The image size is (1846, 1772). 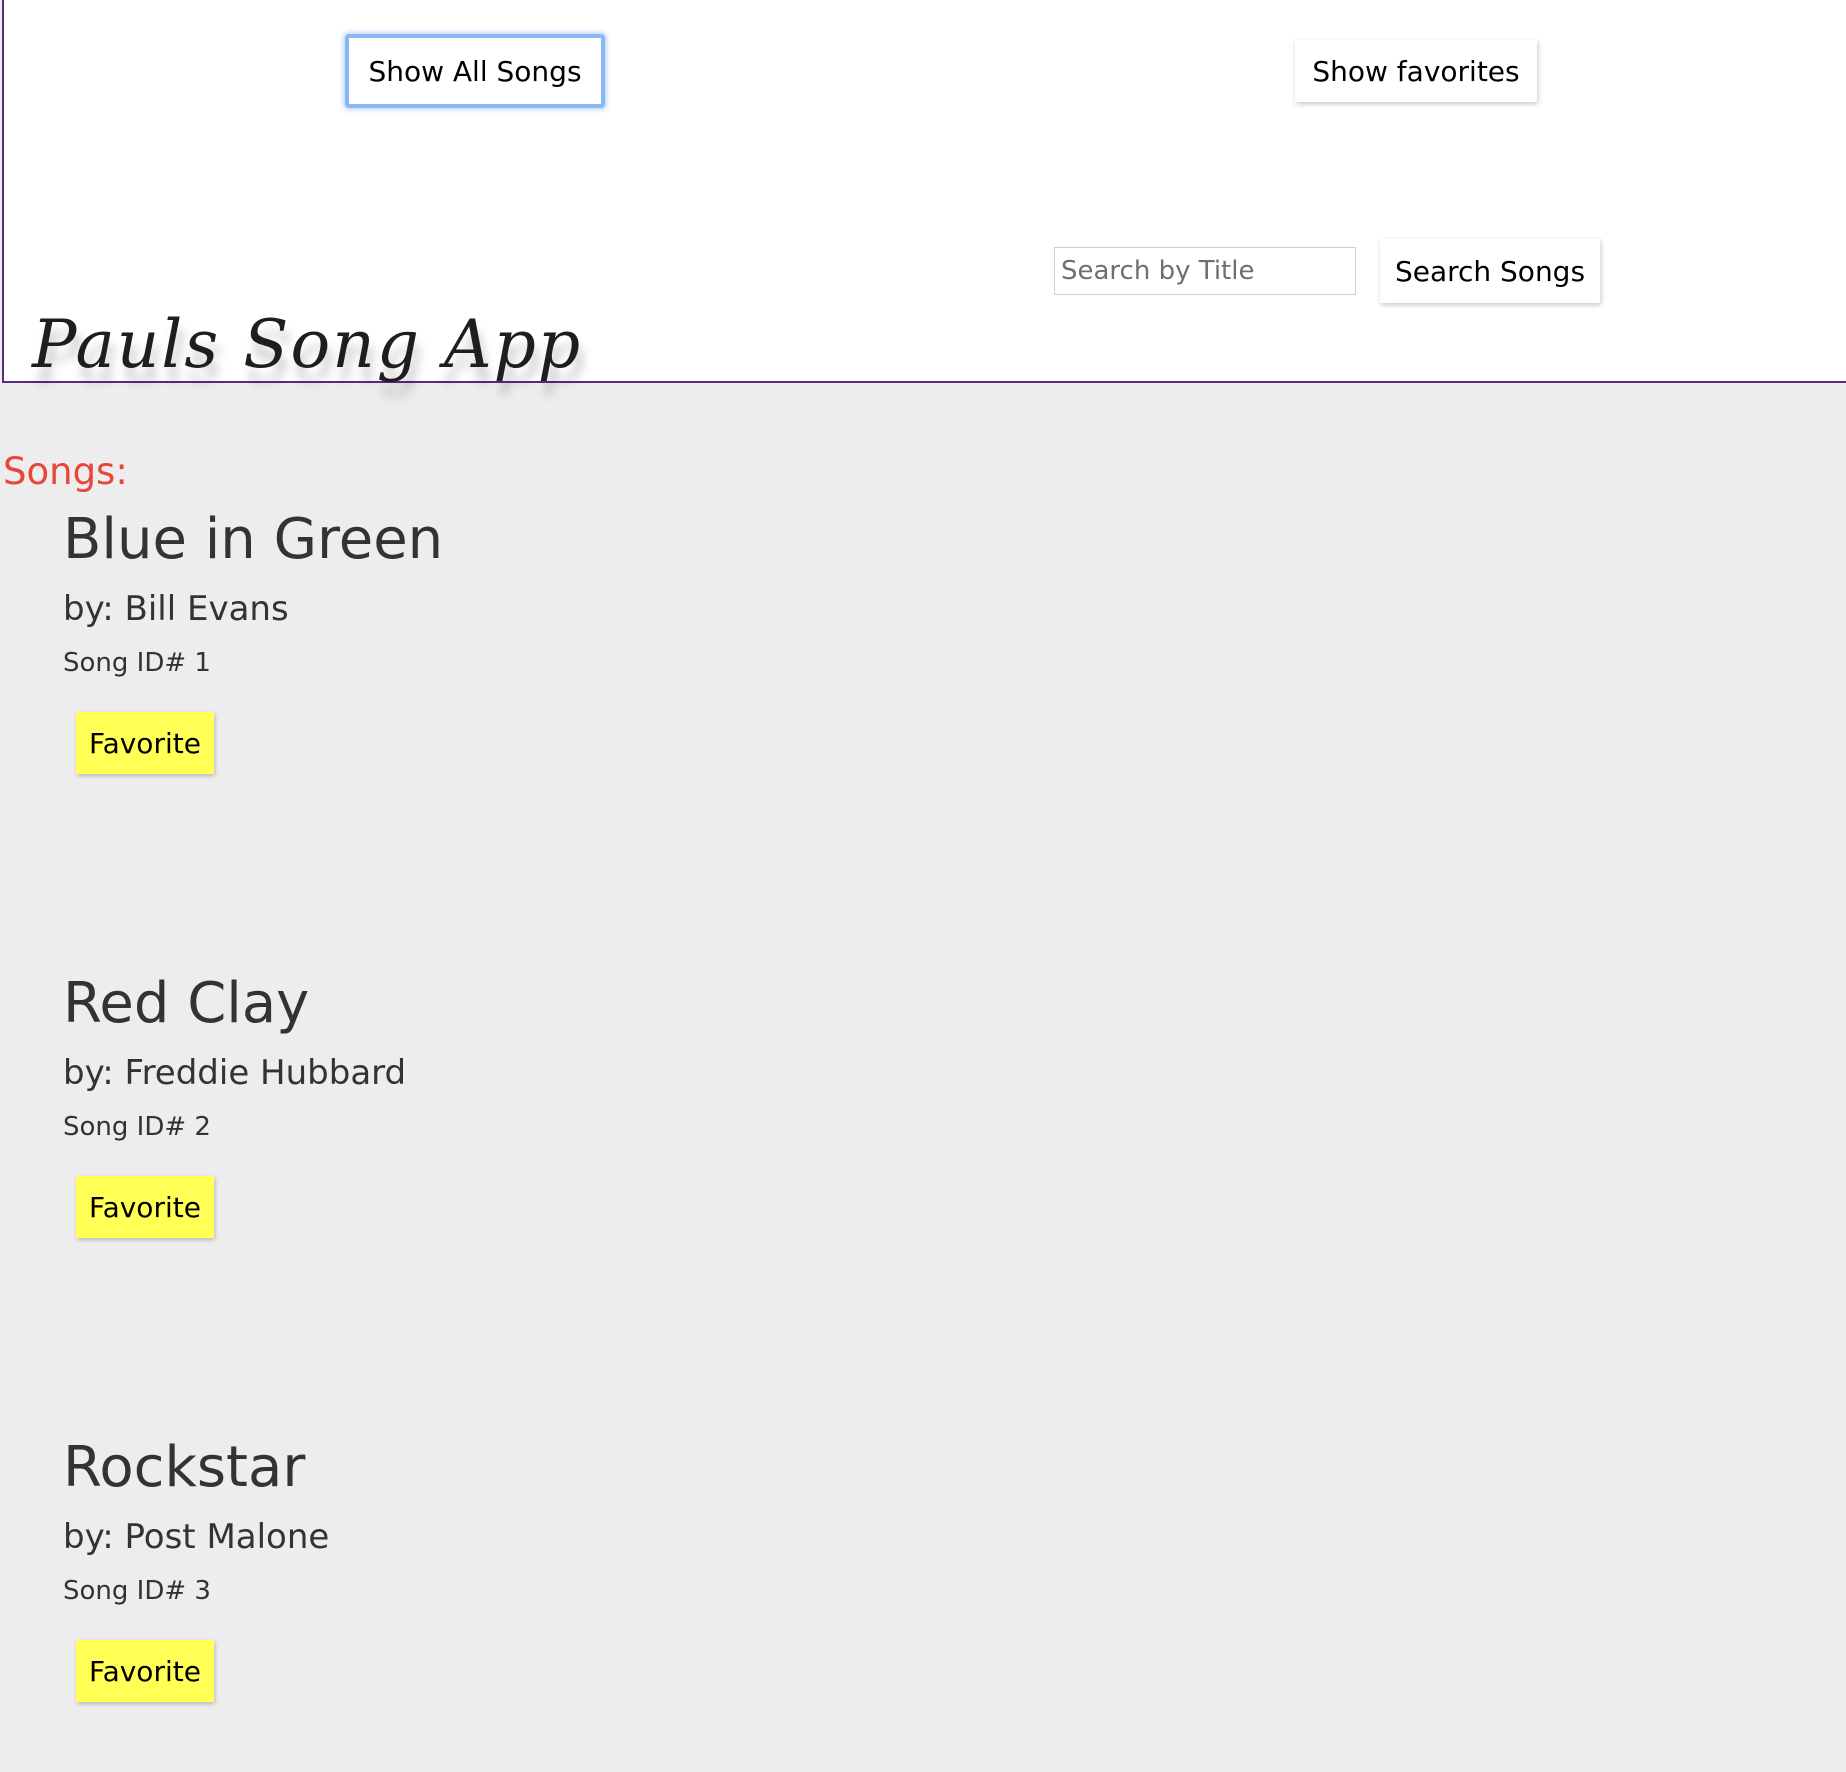 What do you see at coordinates (1205, 271) in the screenshot?
I see `search-input` at bounding box center [1205, 271].